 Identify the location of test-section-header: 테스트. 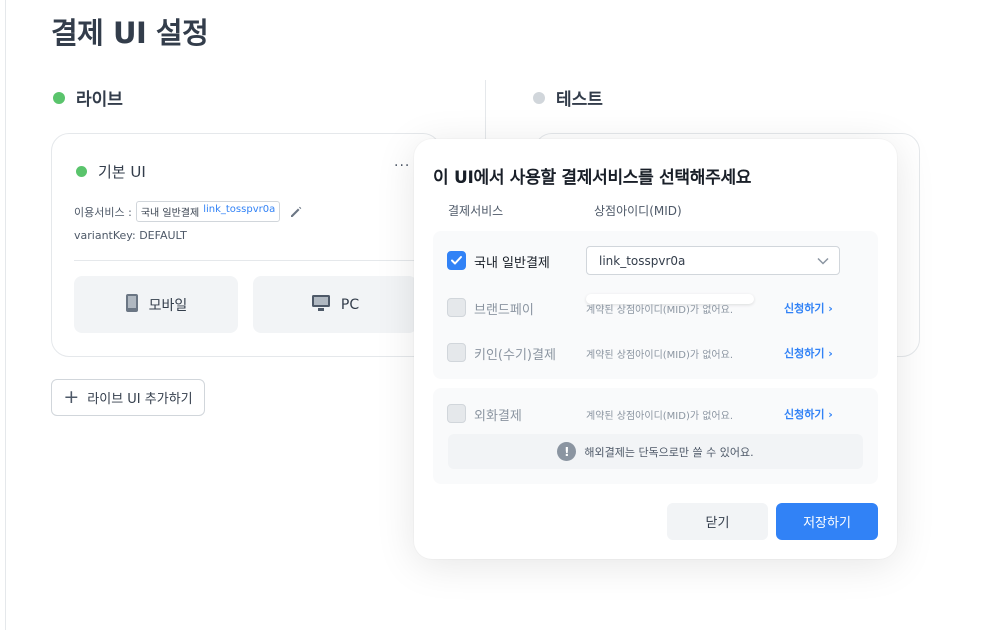
(568, 97).